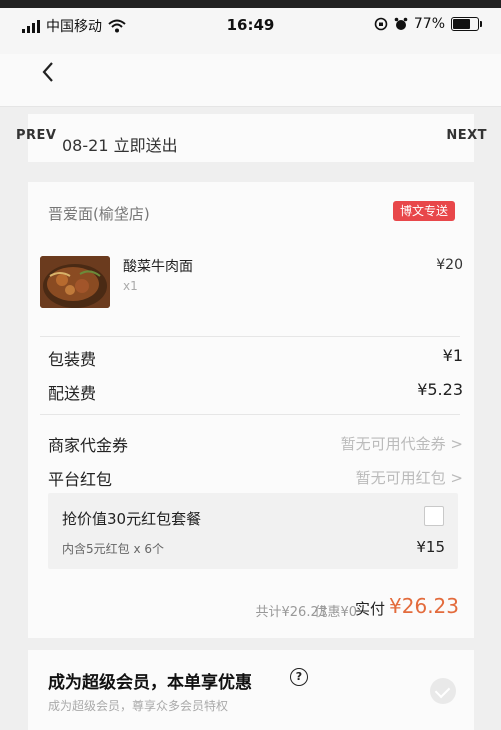 This screenshot has height=730, width=501. Describe the element at coordinates (138, 706) in the screenshot. I see `vip-subtitle: 成为超级会员，尊享众多会员特权` at that location.